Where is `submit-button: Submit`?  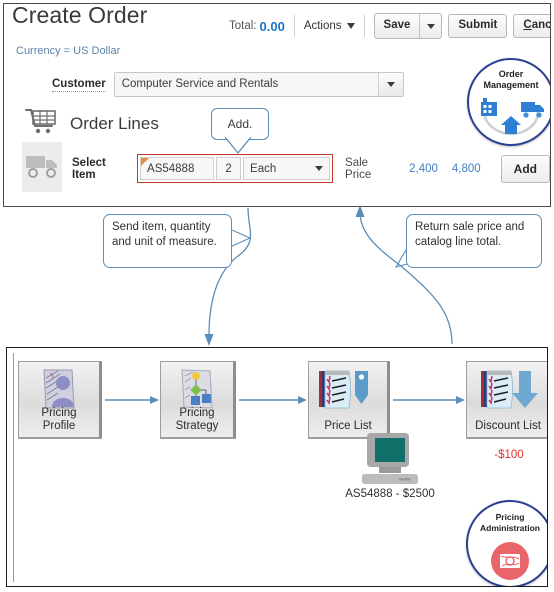
submit-button: Submit is located at coordinates (478, 26).